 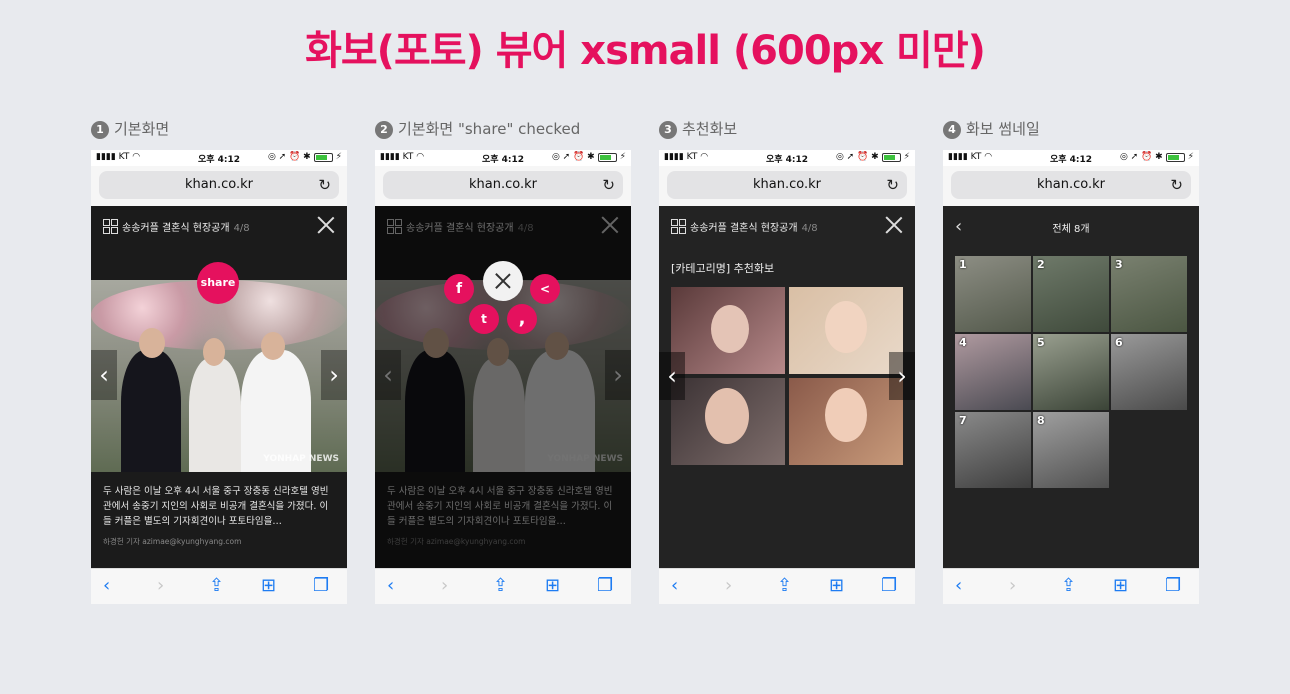 I want to click on step-number: 3, so click(x=668, y=130).